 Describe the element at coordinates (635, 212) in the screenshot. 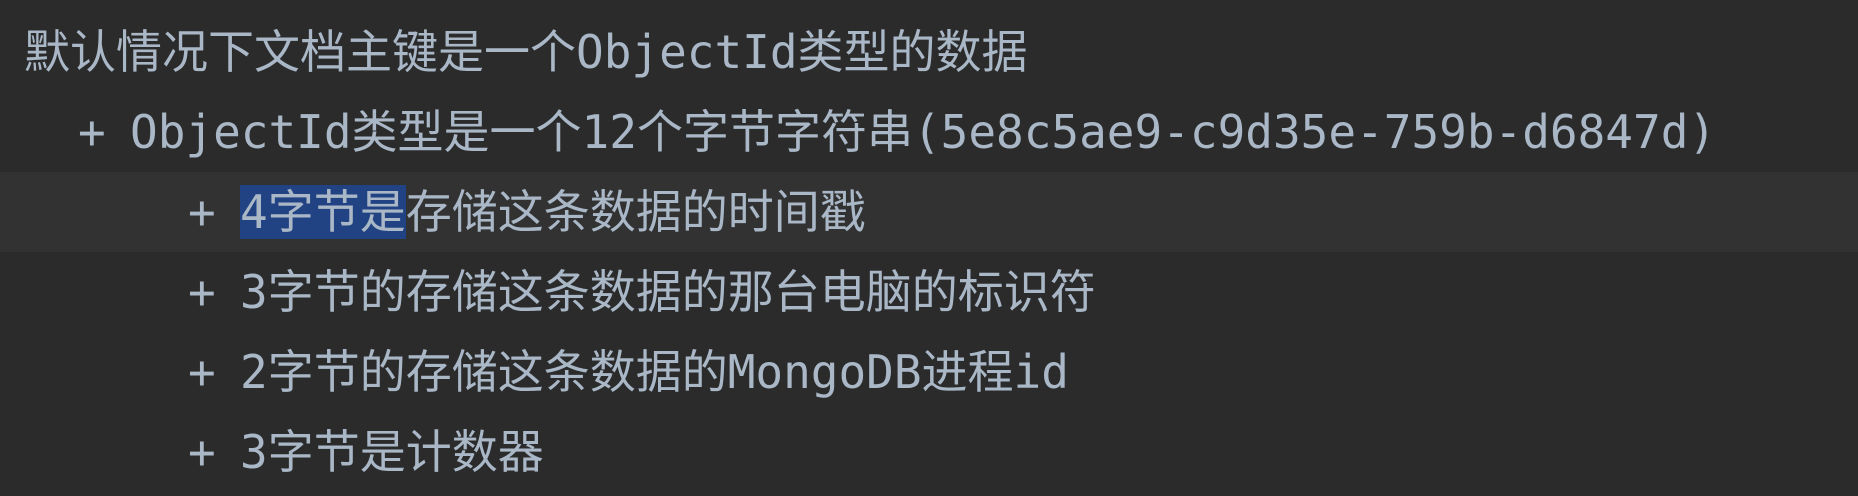

I see `line-3-text: 存储这条数据的时间戳` at that location.